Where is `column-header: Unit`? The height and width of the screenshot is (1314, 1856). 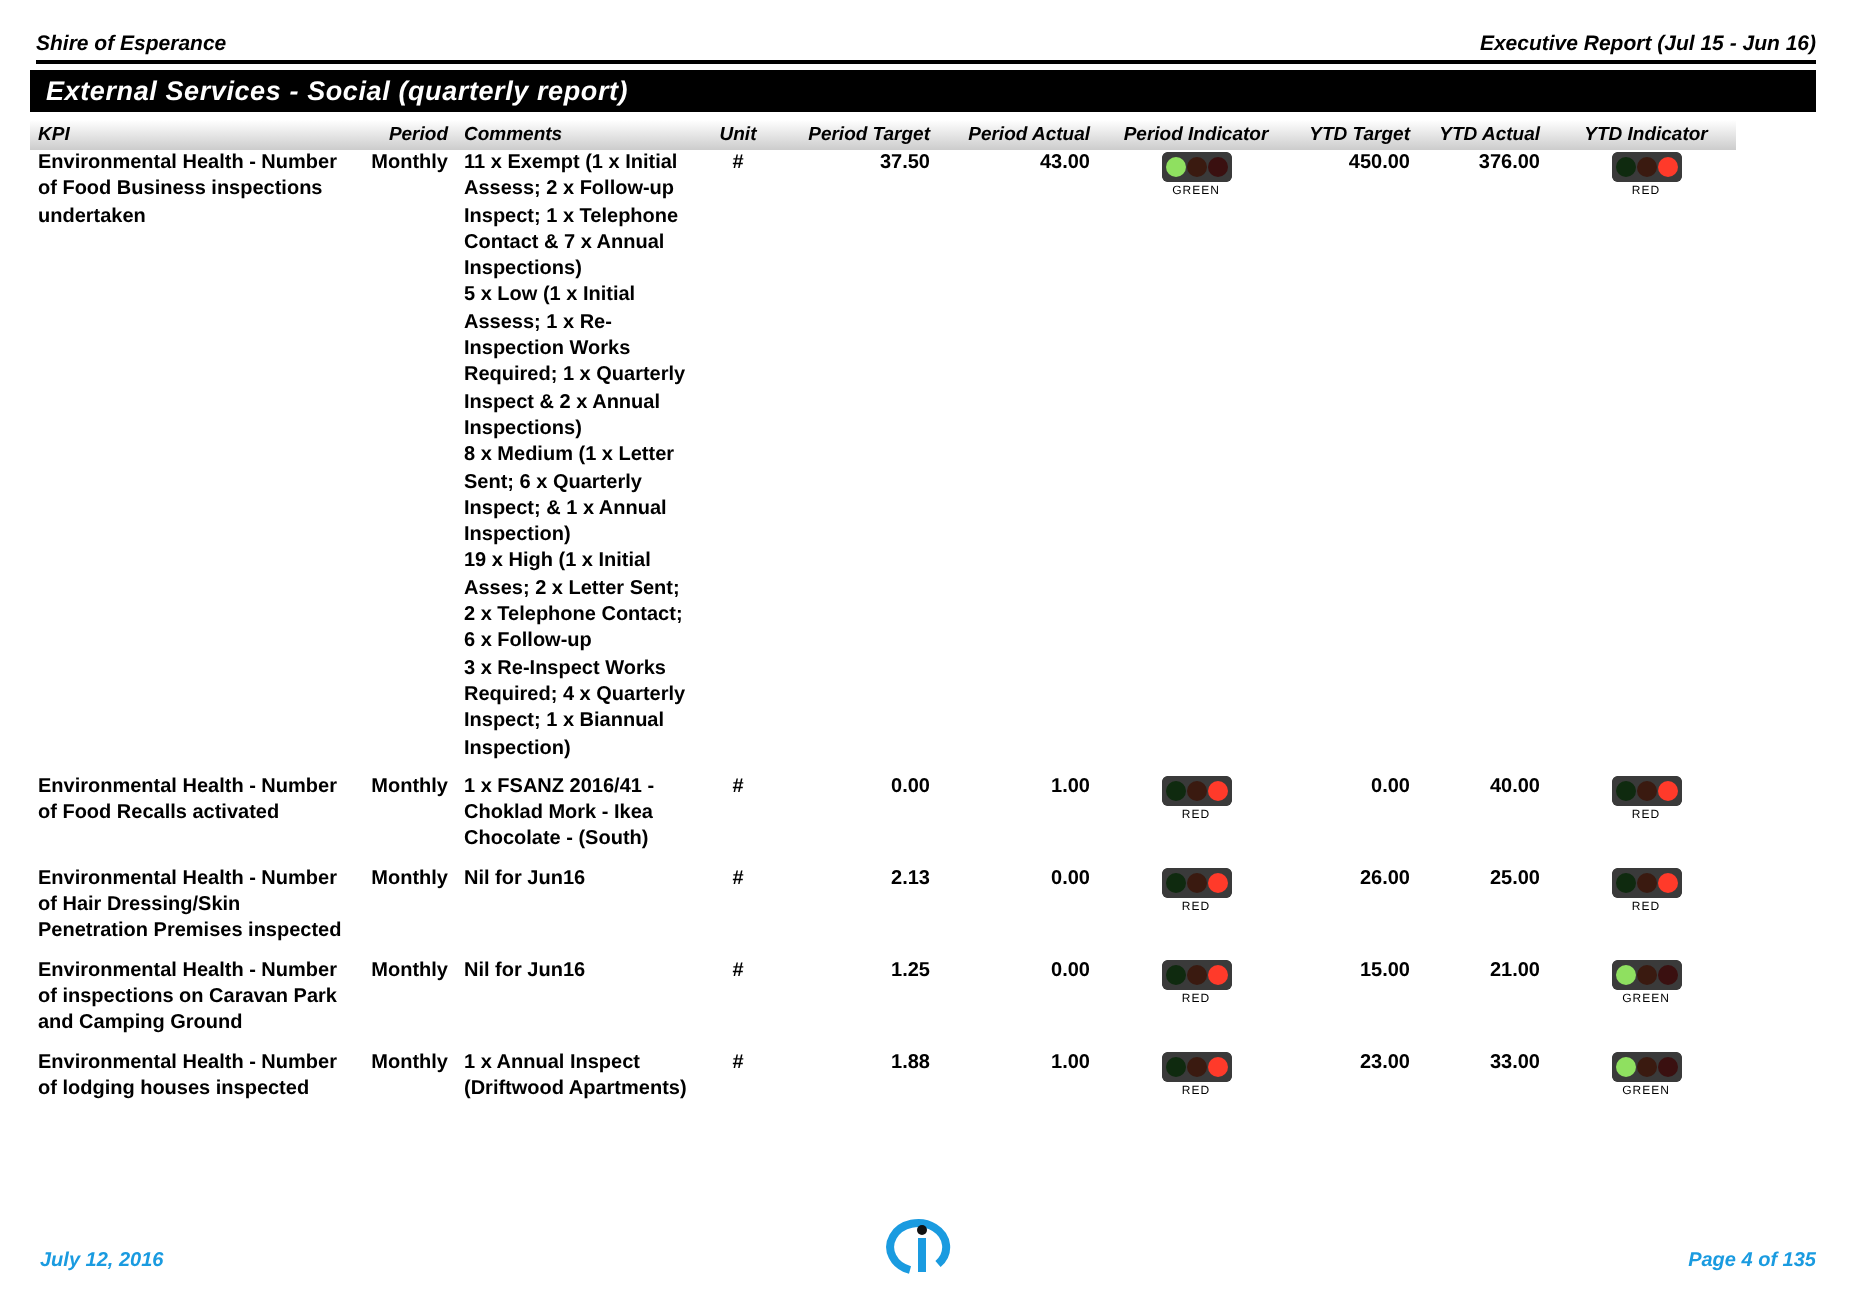
column-header: Unit is located at coordinates (738, 136).